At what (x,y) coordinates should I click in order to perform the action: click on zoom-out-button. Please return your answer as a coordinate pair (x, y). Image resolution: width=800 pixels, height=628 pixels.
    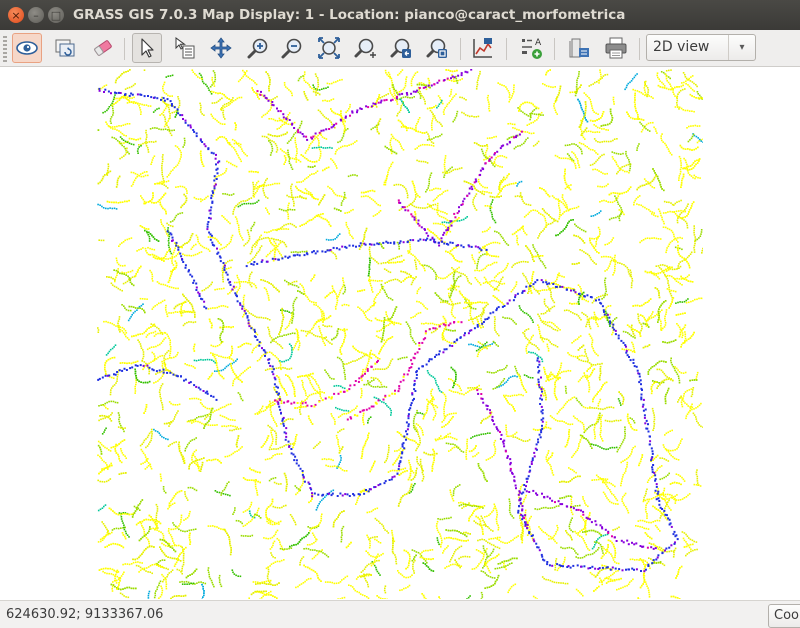
    Looking at the image, I should click on (292, 48).